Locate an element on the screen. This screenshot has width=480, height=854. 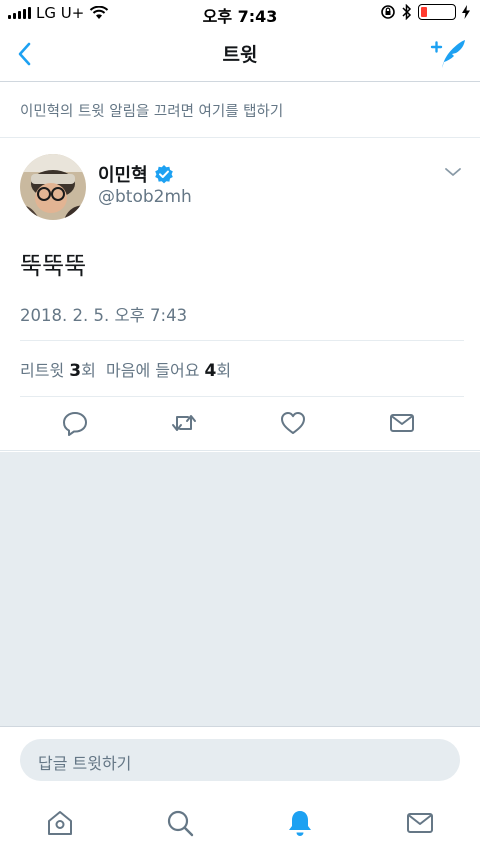
reply-bar: 답글 트윗하기 is located at coordinates (240, 759).